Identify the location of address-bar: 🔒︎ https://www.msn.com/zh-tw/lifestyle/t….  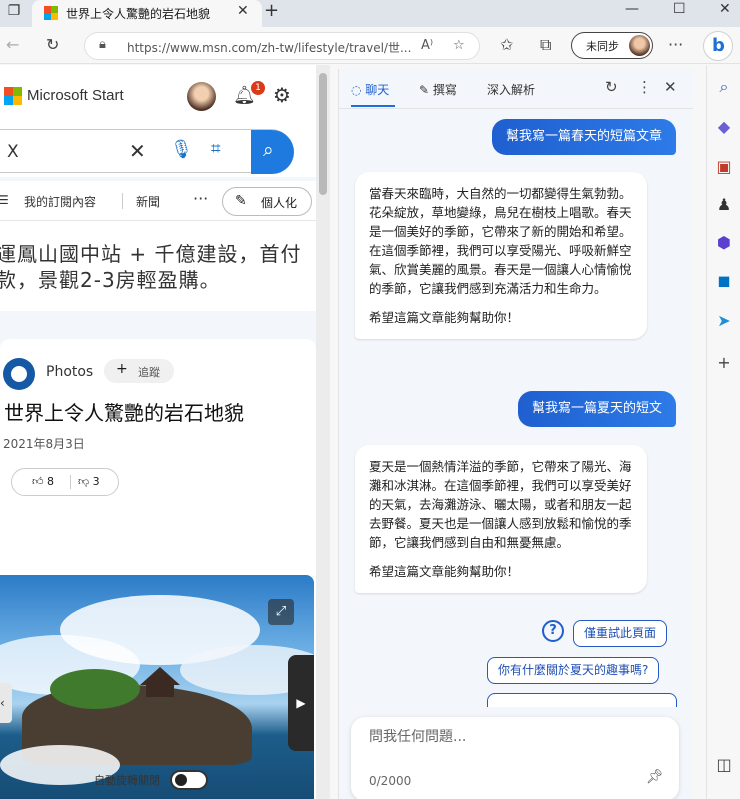
(282, 46).